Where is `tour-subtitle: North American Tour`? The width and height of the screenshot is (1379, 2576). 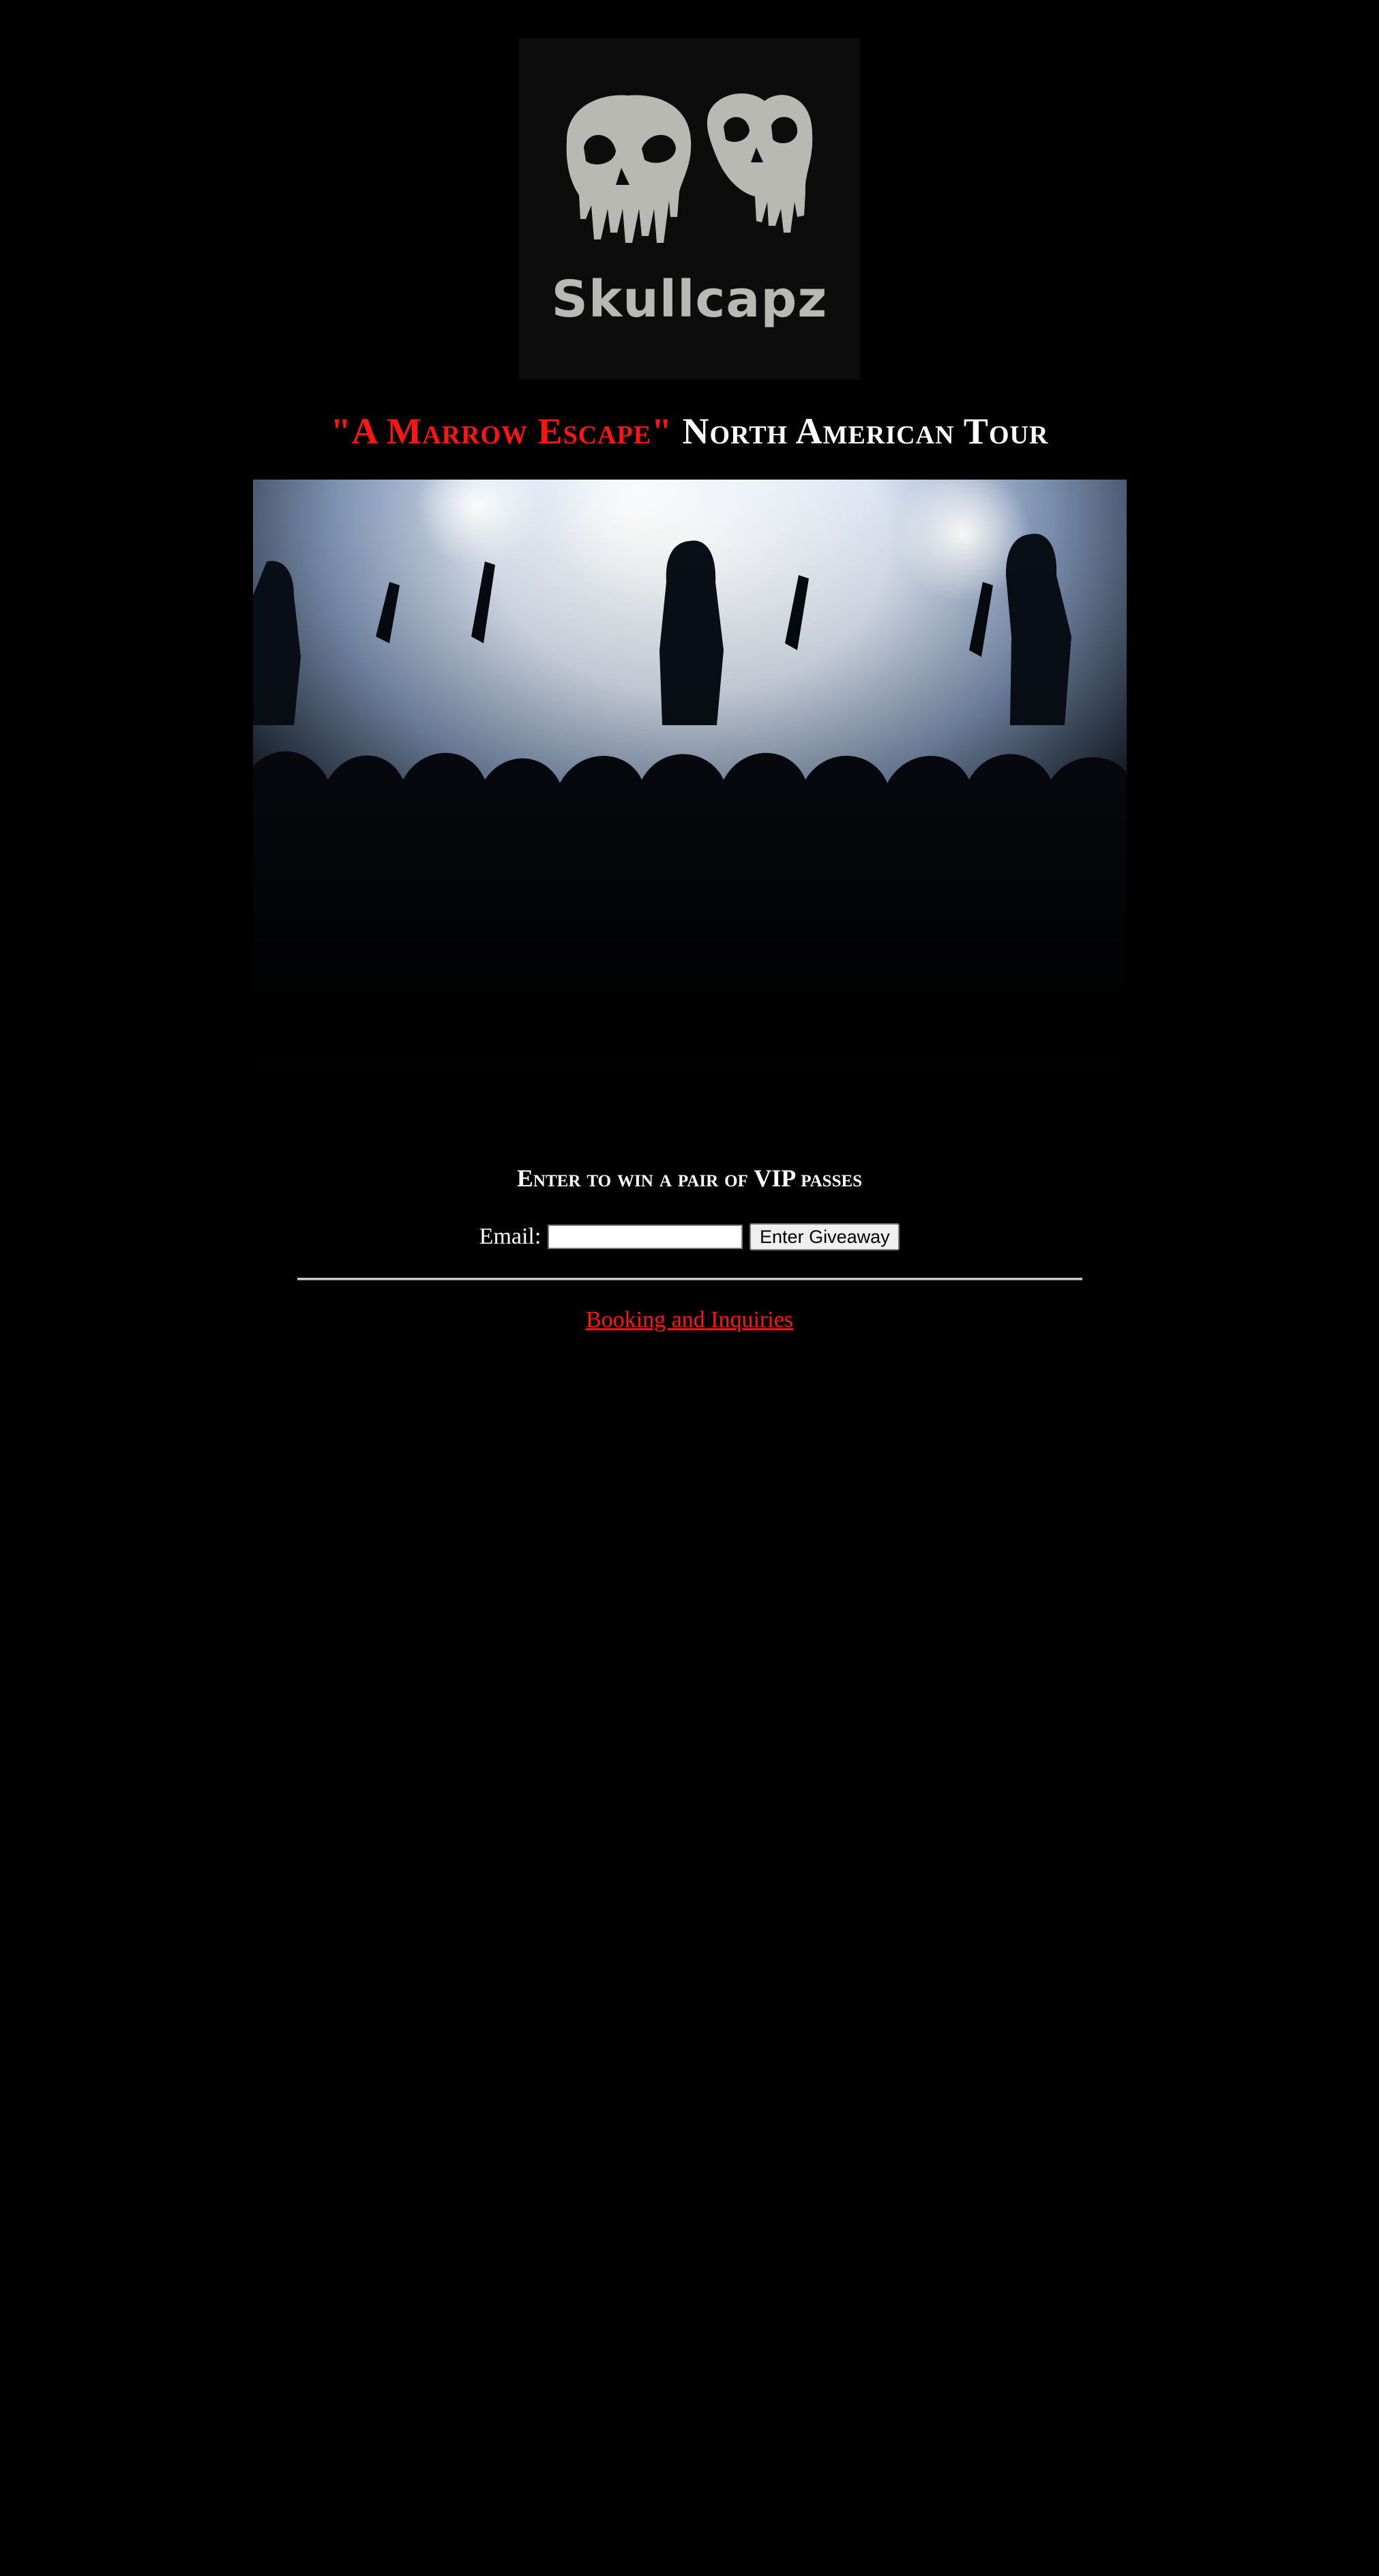 tour-subtitle: North American Tour is located at coordinates (865, 431).